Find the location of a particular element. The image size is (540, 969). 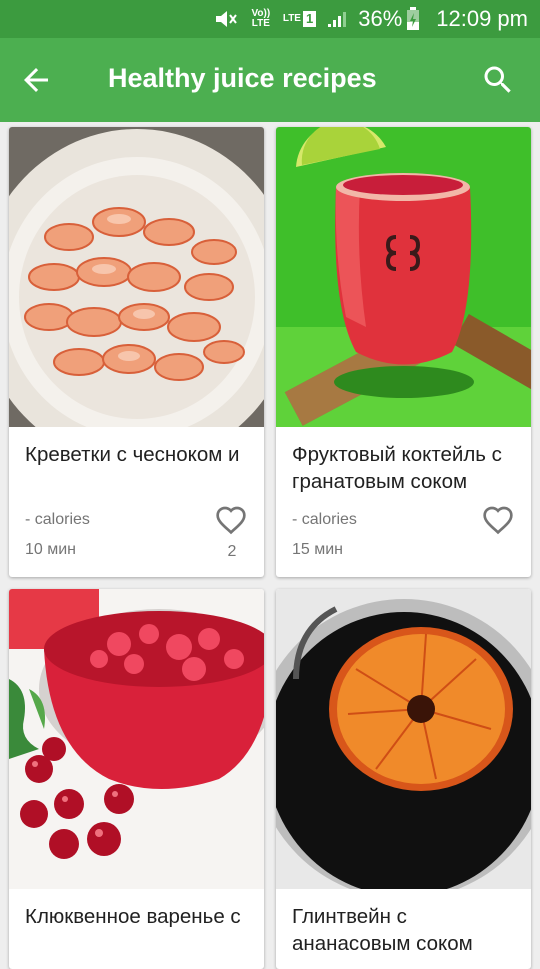

recipe-title: Креветки с чесноком и is located at coordinates (132, 454).